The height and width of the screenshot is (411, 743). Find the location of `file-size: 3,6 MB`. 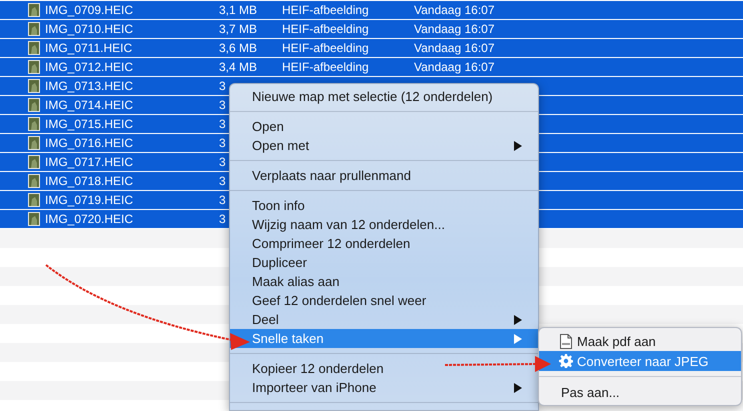

file-size: 3,6 MB is located at coordinates (238, 48).